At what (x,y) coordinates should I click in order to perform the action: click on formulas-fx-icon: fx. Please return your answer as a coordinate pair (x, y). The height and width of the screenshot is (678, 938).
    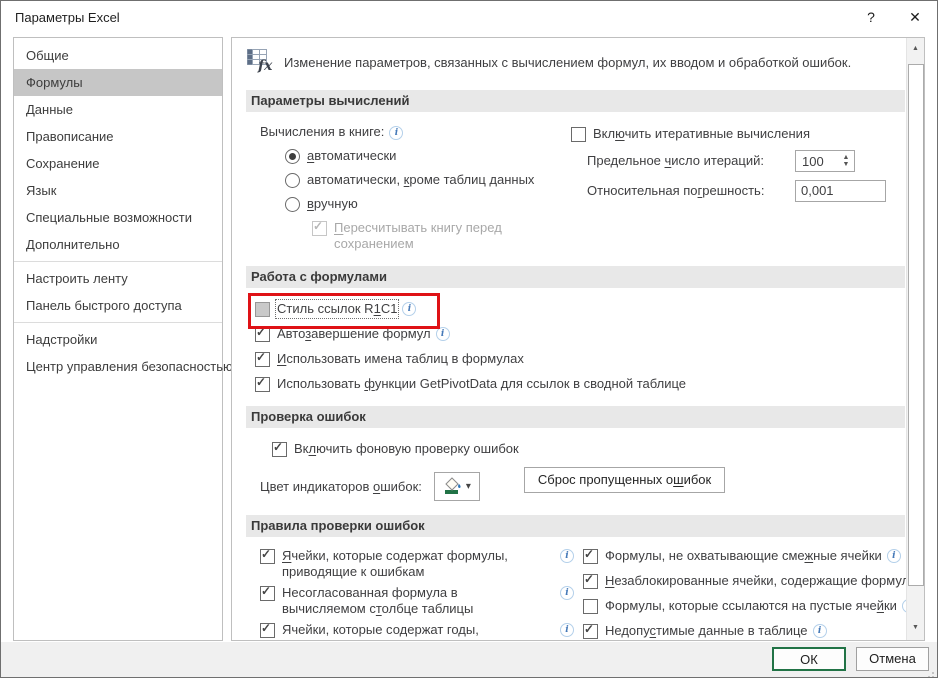
    Looking at the image, I should click on (262, 62).